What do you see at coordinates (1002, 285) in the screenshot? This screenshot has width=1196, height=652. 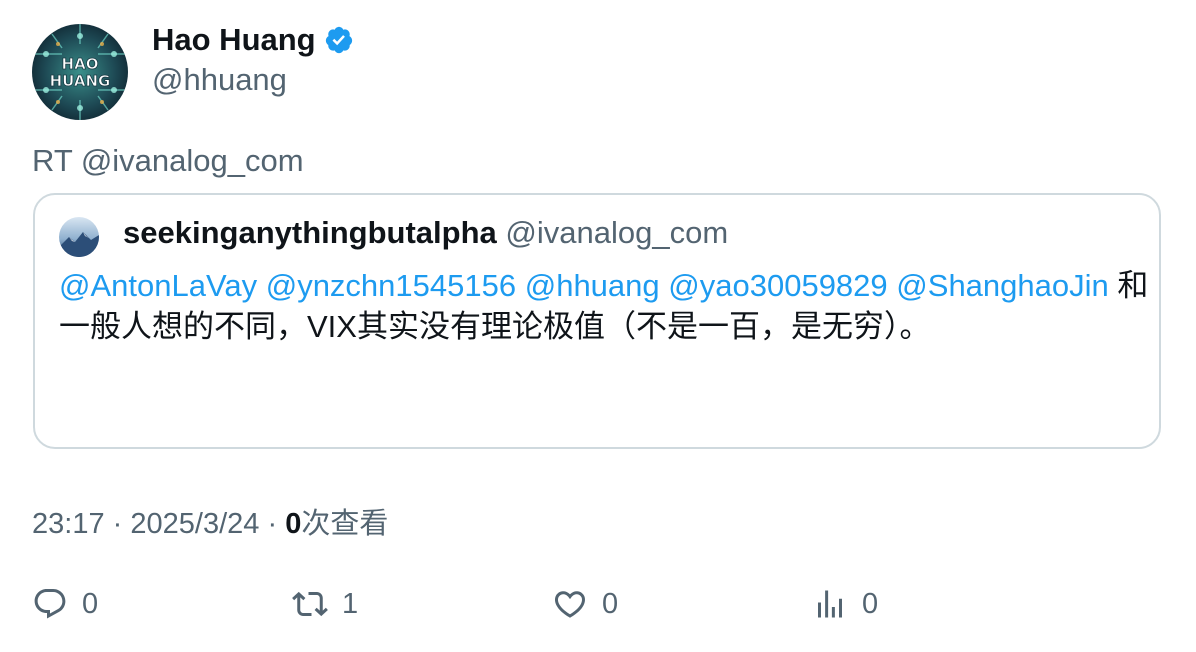 I see `mention-link: @ShanghaoJin` at bounding box center [1002, 285].